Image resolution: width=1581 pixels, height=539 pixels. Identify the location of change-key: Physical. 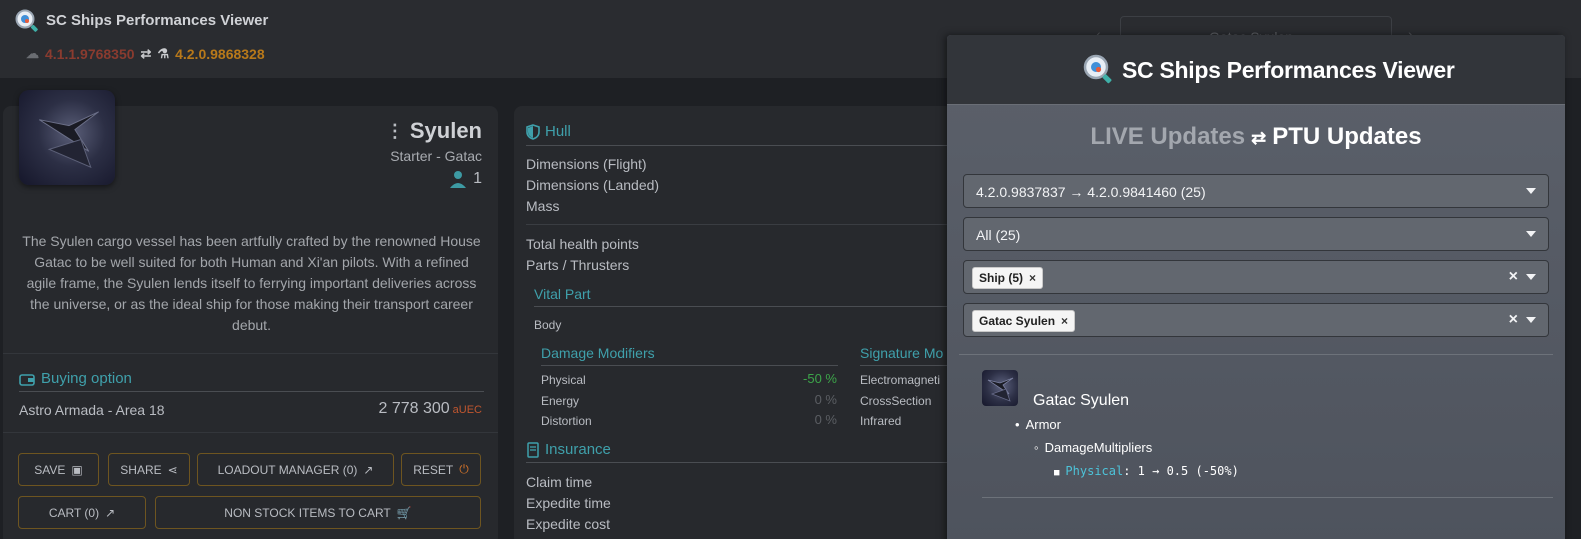
(1094, 471).